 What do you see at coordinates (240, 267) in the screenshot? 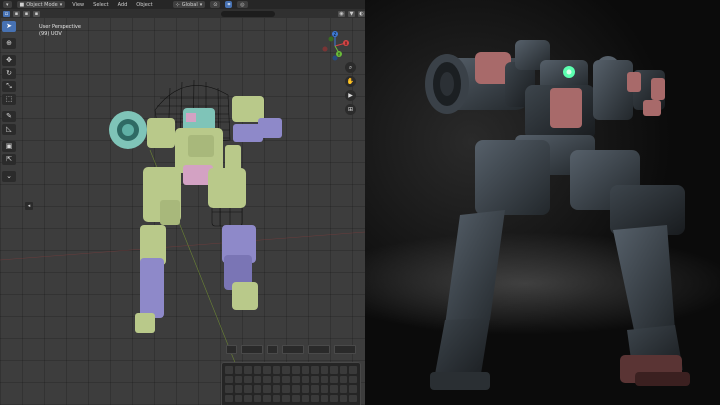
I see `mech-right-leg` at bounding box center [240, 267].